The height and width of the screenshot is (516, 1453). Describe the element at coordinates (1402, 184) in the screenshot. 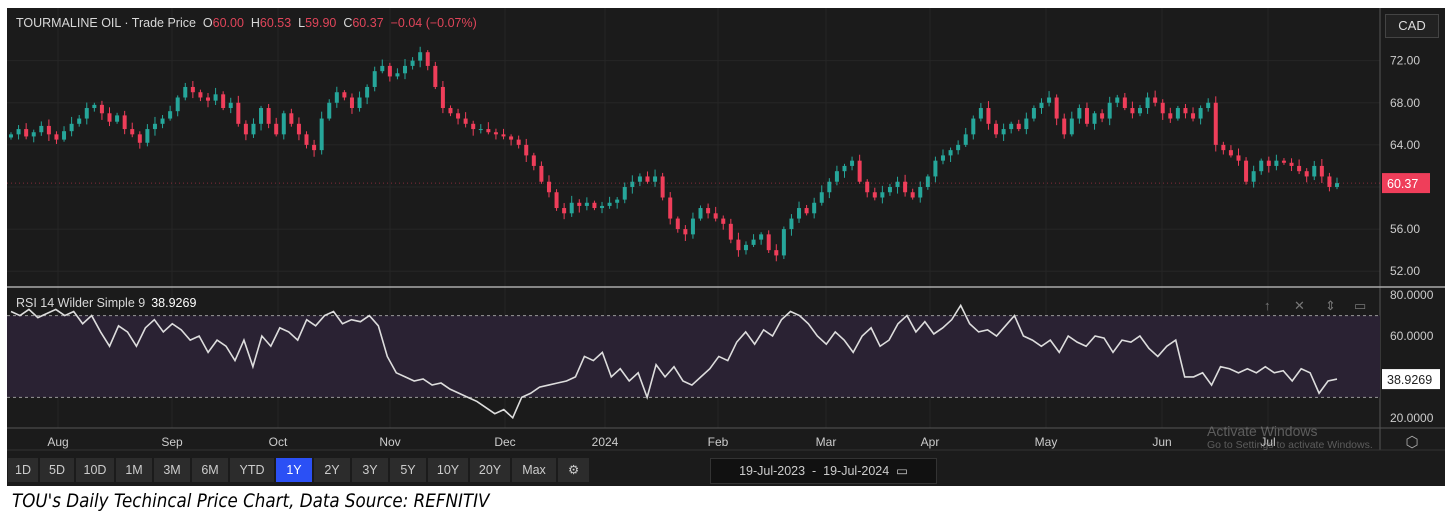

I see `last-price-label: 60.37` at that location.